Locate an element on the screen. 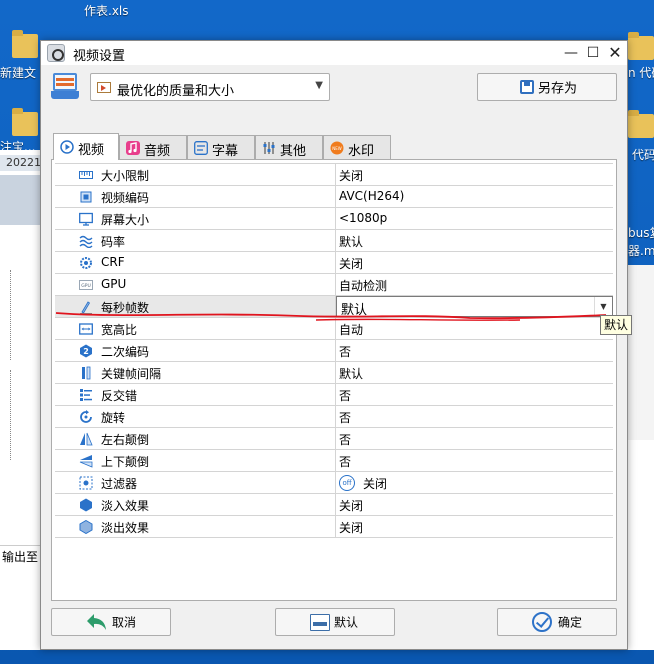 The height and width of the screenshot is (664, 654). setting-row-crf: CRF 关闭 is located at coordinates (334, 263).